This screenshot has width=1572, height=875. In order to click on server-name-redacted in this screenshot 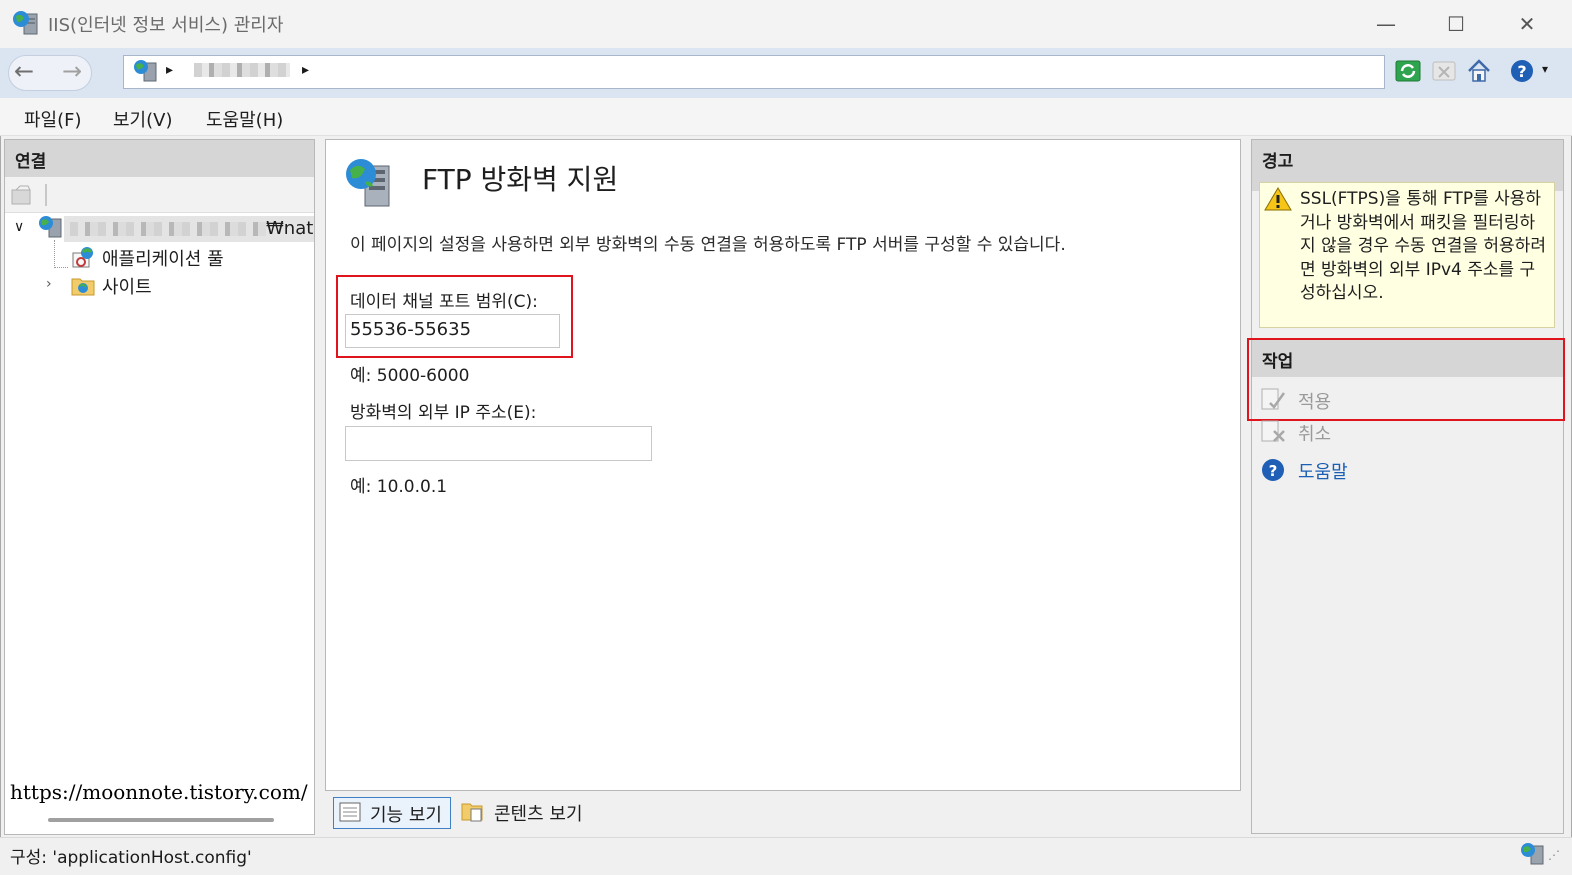, I will do `click(168, 229)`.